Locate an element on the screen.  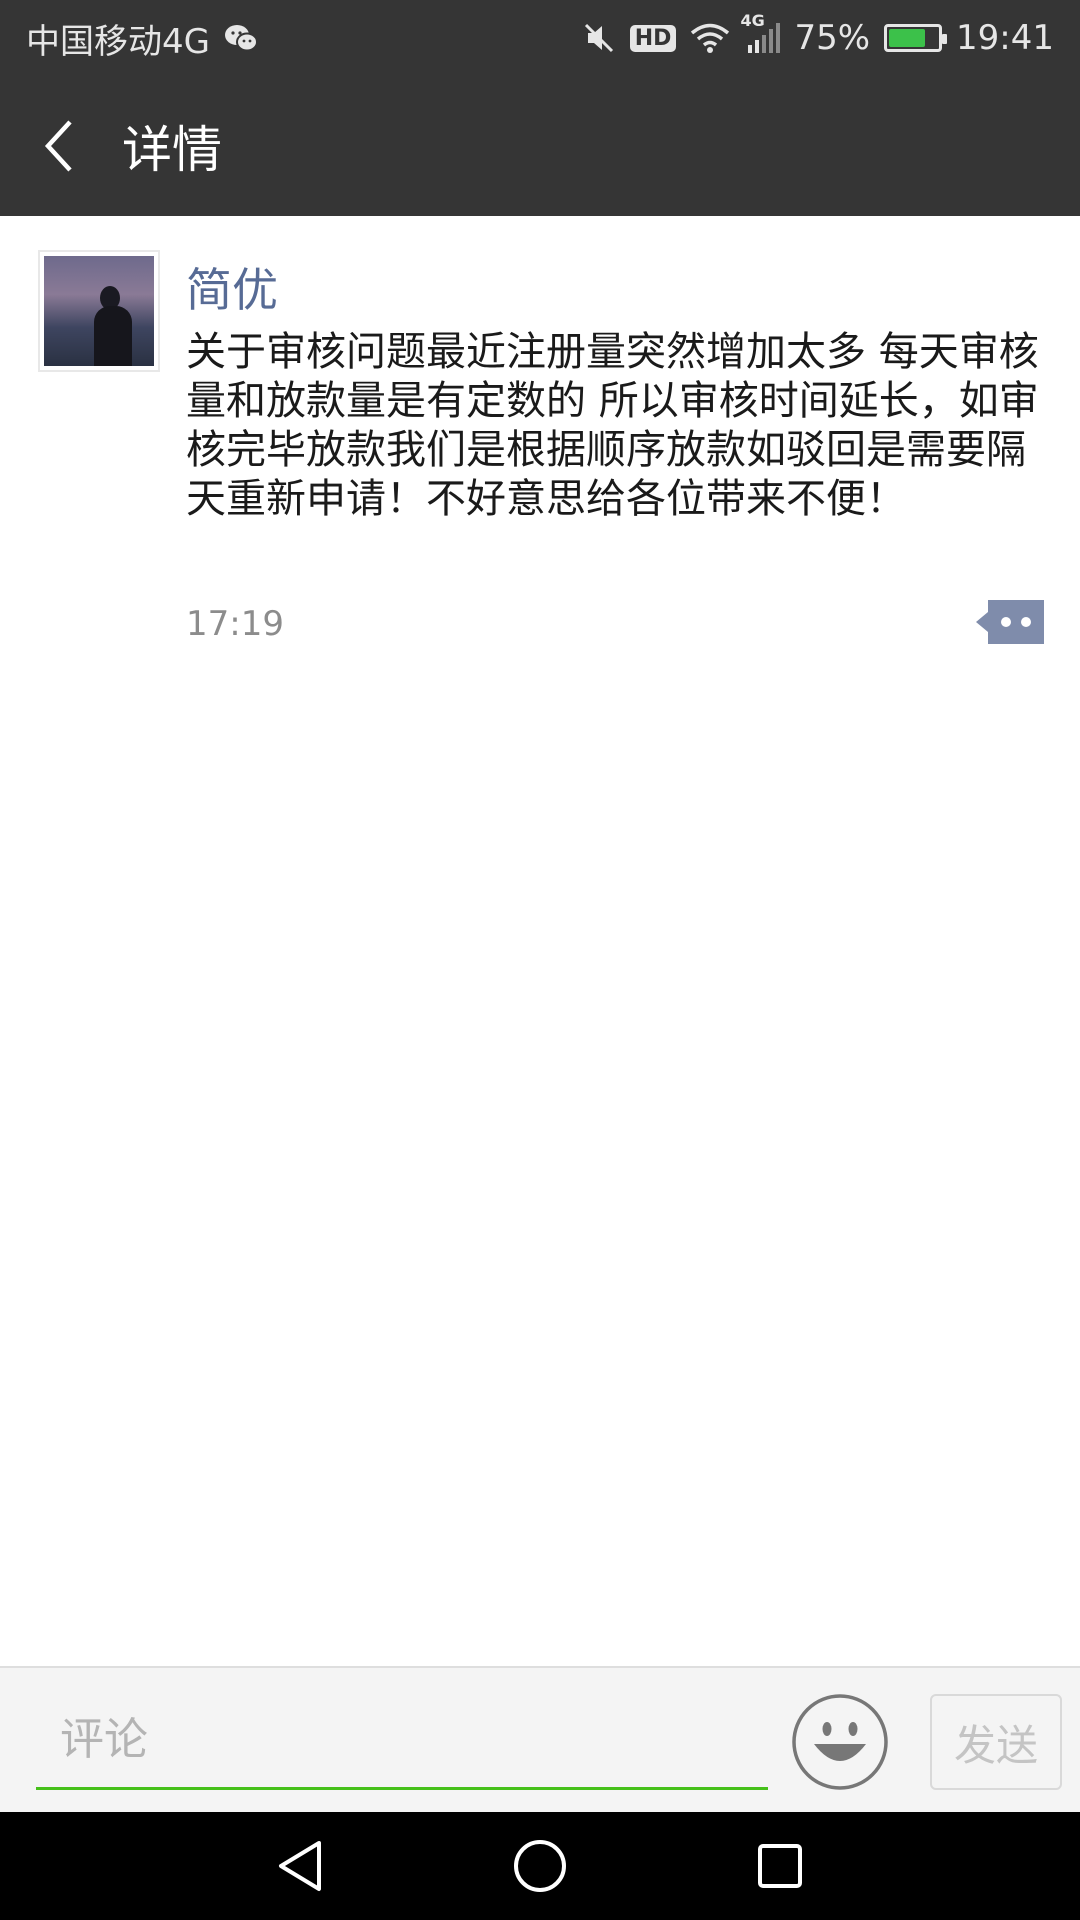
back-arrow-icon is located at coordinates (58, 146).